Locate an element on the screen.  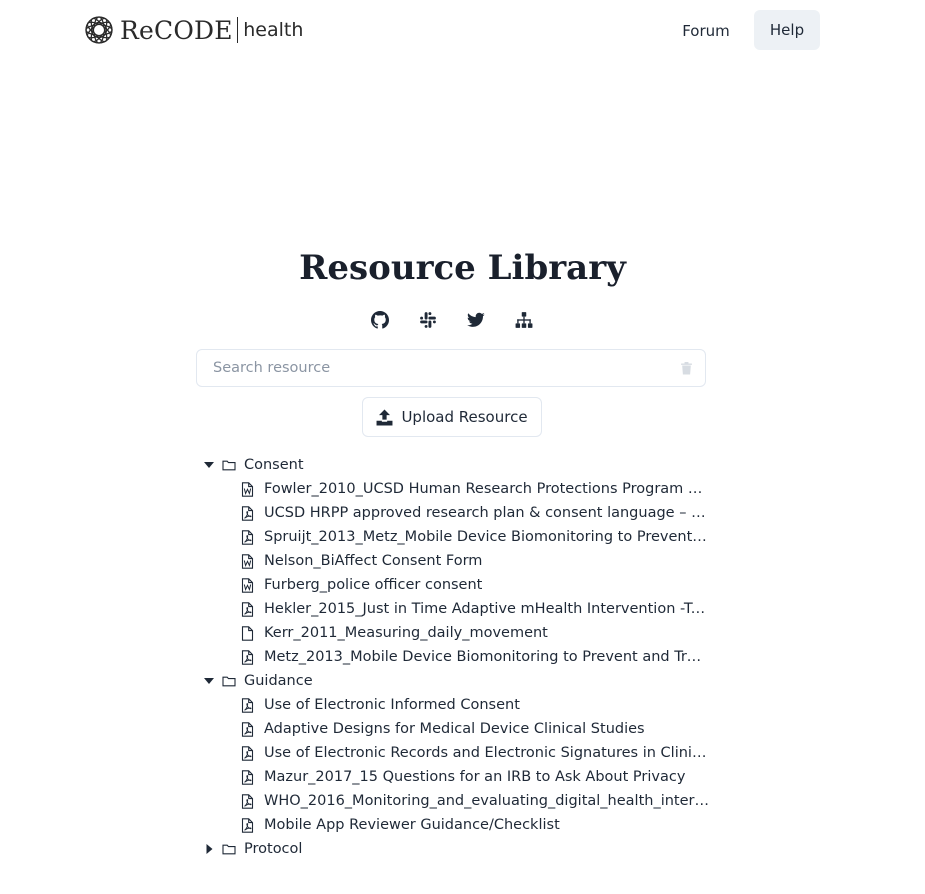
slack-icon is located at coordinates (428, 320).